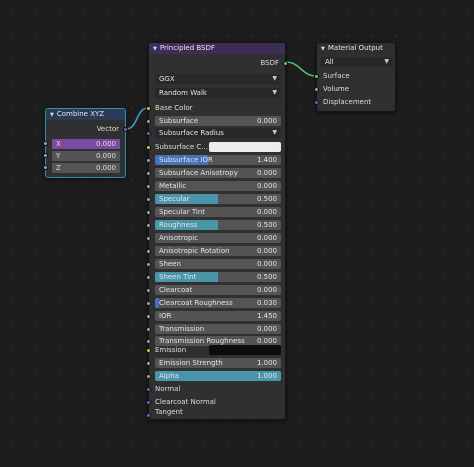  Describe the element at coordinates (148, 303) in the screenshot. I see `clearcoat-roughness-socket` at that location.